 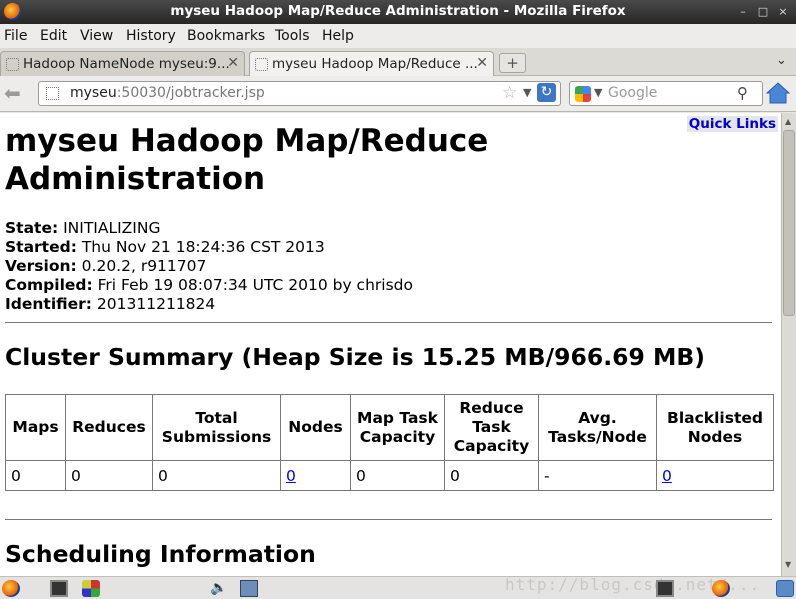 I want to click on minimize-icon: –, so click(x=743, y=12).